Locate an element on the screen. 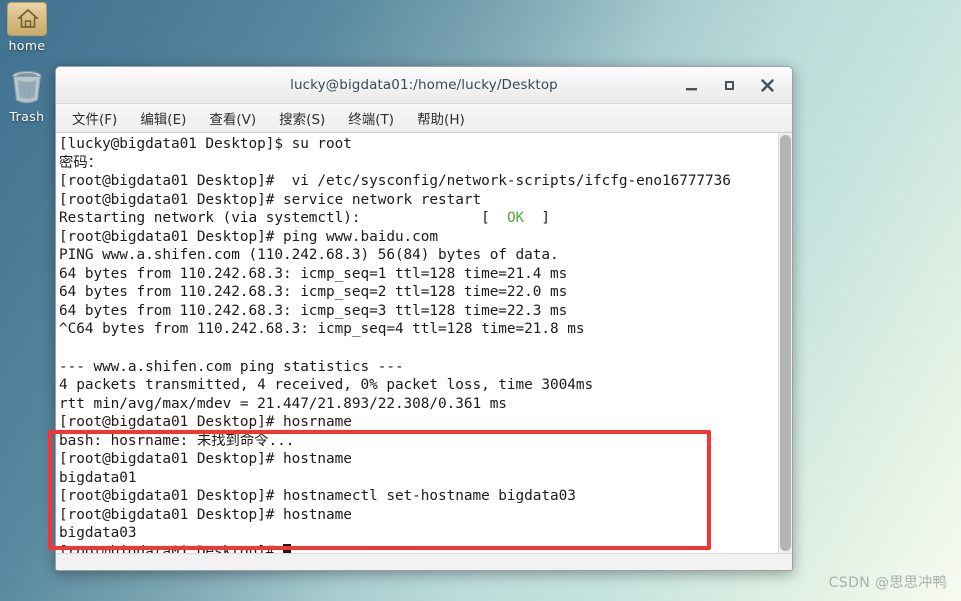  menu-edit: 编辑(E) is located at coordinates (163, 118).